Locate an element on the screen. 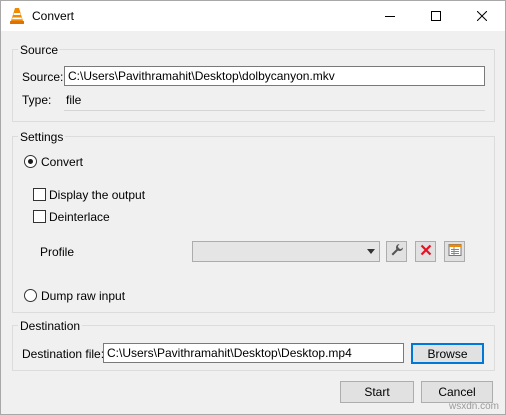 The image size is (506, 415). settings-group-title: Settings is located at coordinates (42, 137).